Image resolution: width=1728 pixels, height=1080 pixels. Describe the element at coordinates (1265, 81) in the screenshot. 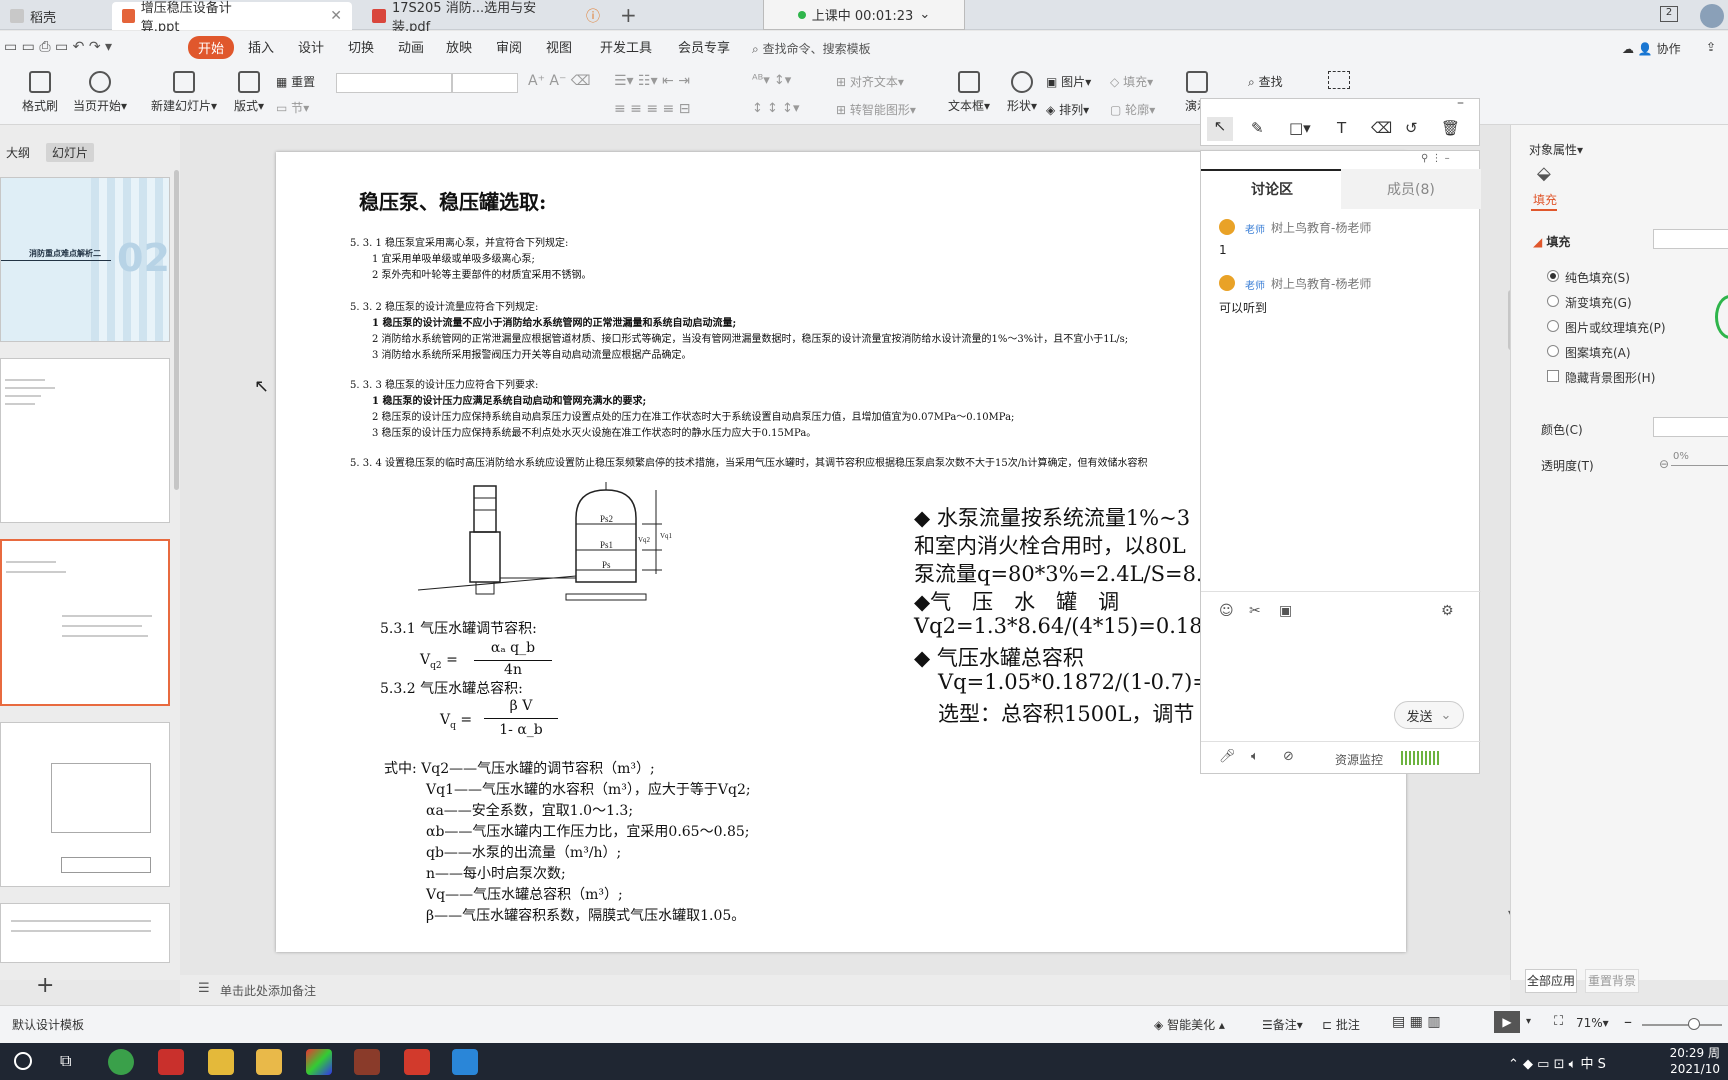

I see `find-button: ⌕ 查找` at that location.